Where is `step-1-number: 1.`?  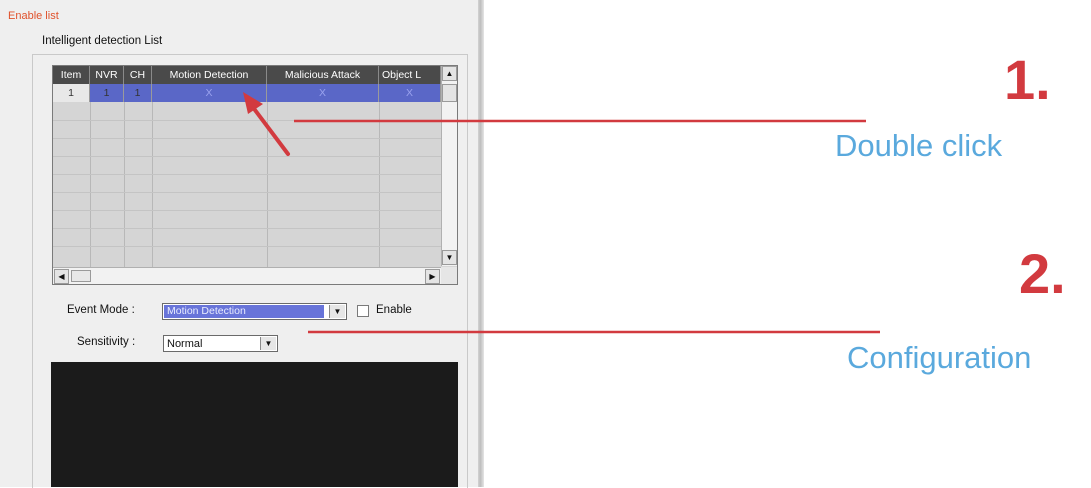 step-1-number: 1. is located at coordinates (1027, 79).